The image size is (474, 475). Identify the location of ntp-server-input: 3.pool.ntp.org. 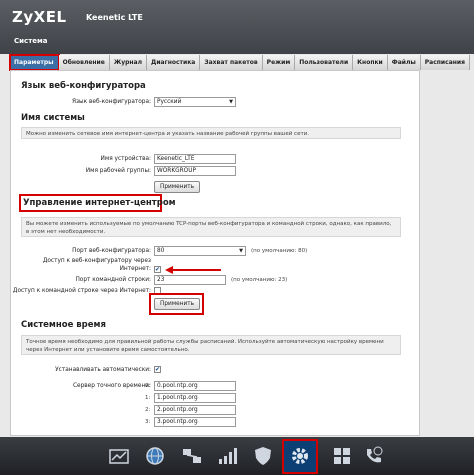
(195, 422).